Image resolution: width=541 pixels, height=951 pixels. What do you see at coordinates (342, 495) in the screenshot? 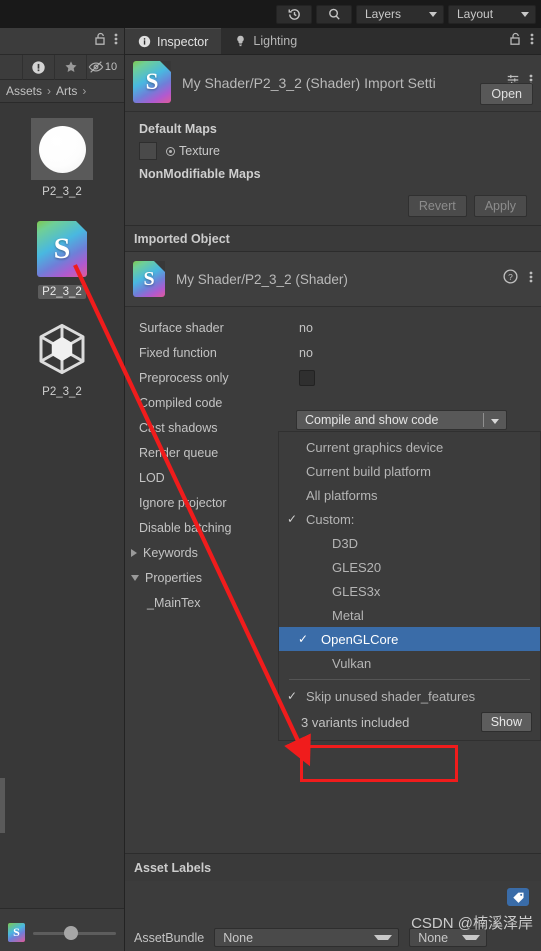
I see `menu-item-label: All platforms` at bounding box center [342, 495].